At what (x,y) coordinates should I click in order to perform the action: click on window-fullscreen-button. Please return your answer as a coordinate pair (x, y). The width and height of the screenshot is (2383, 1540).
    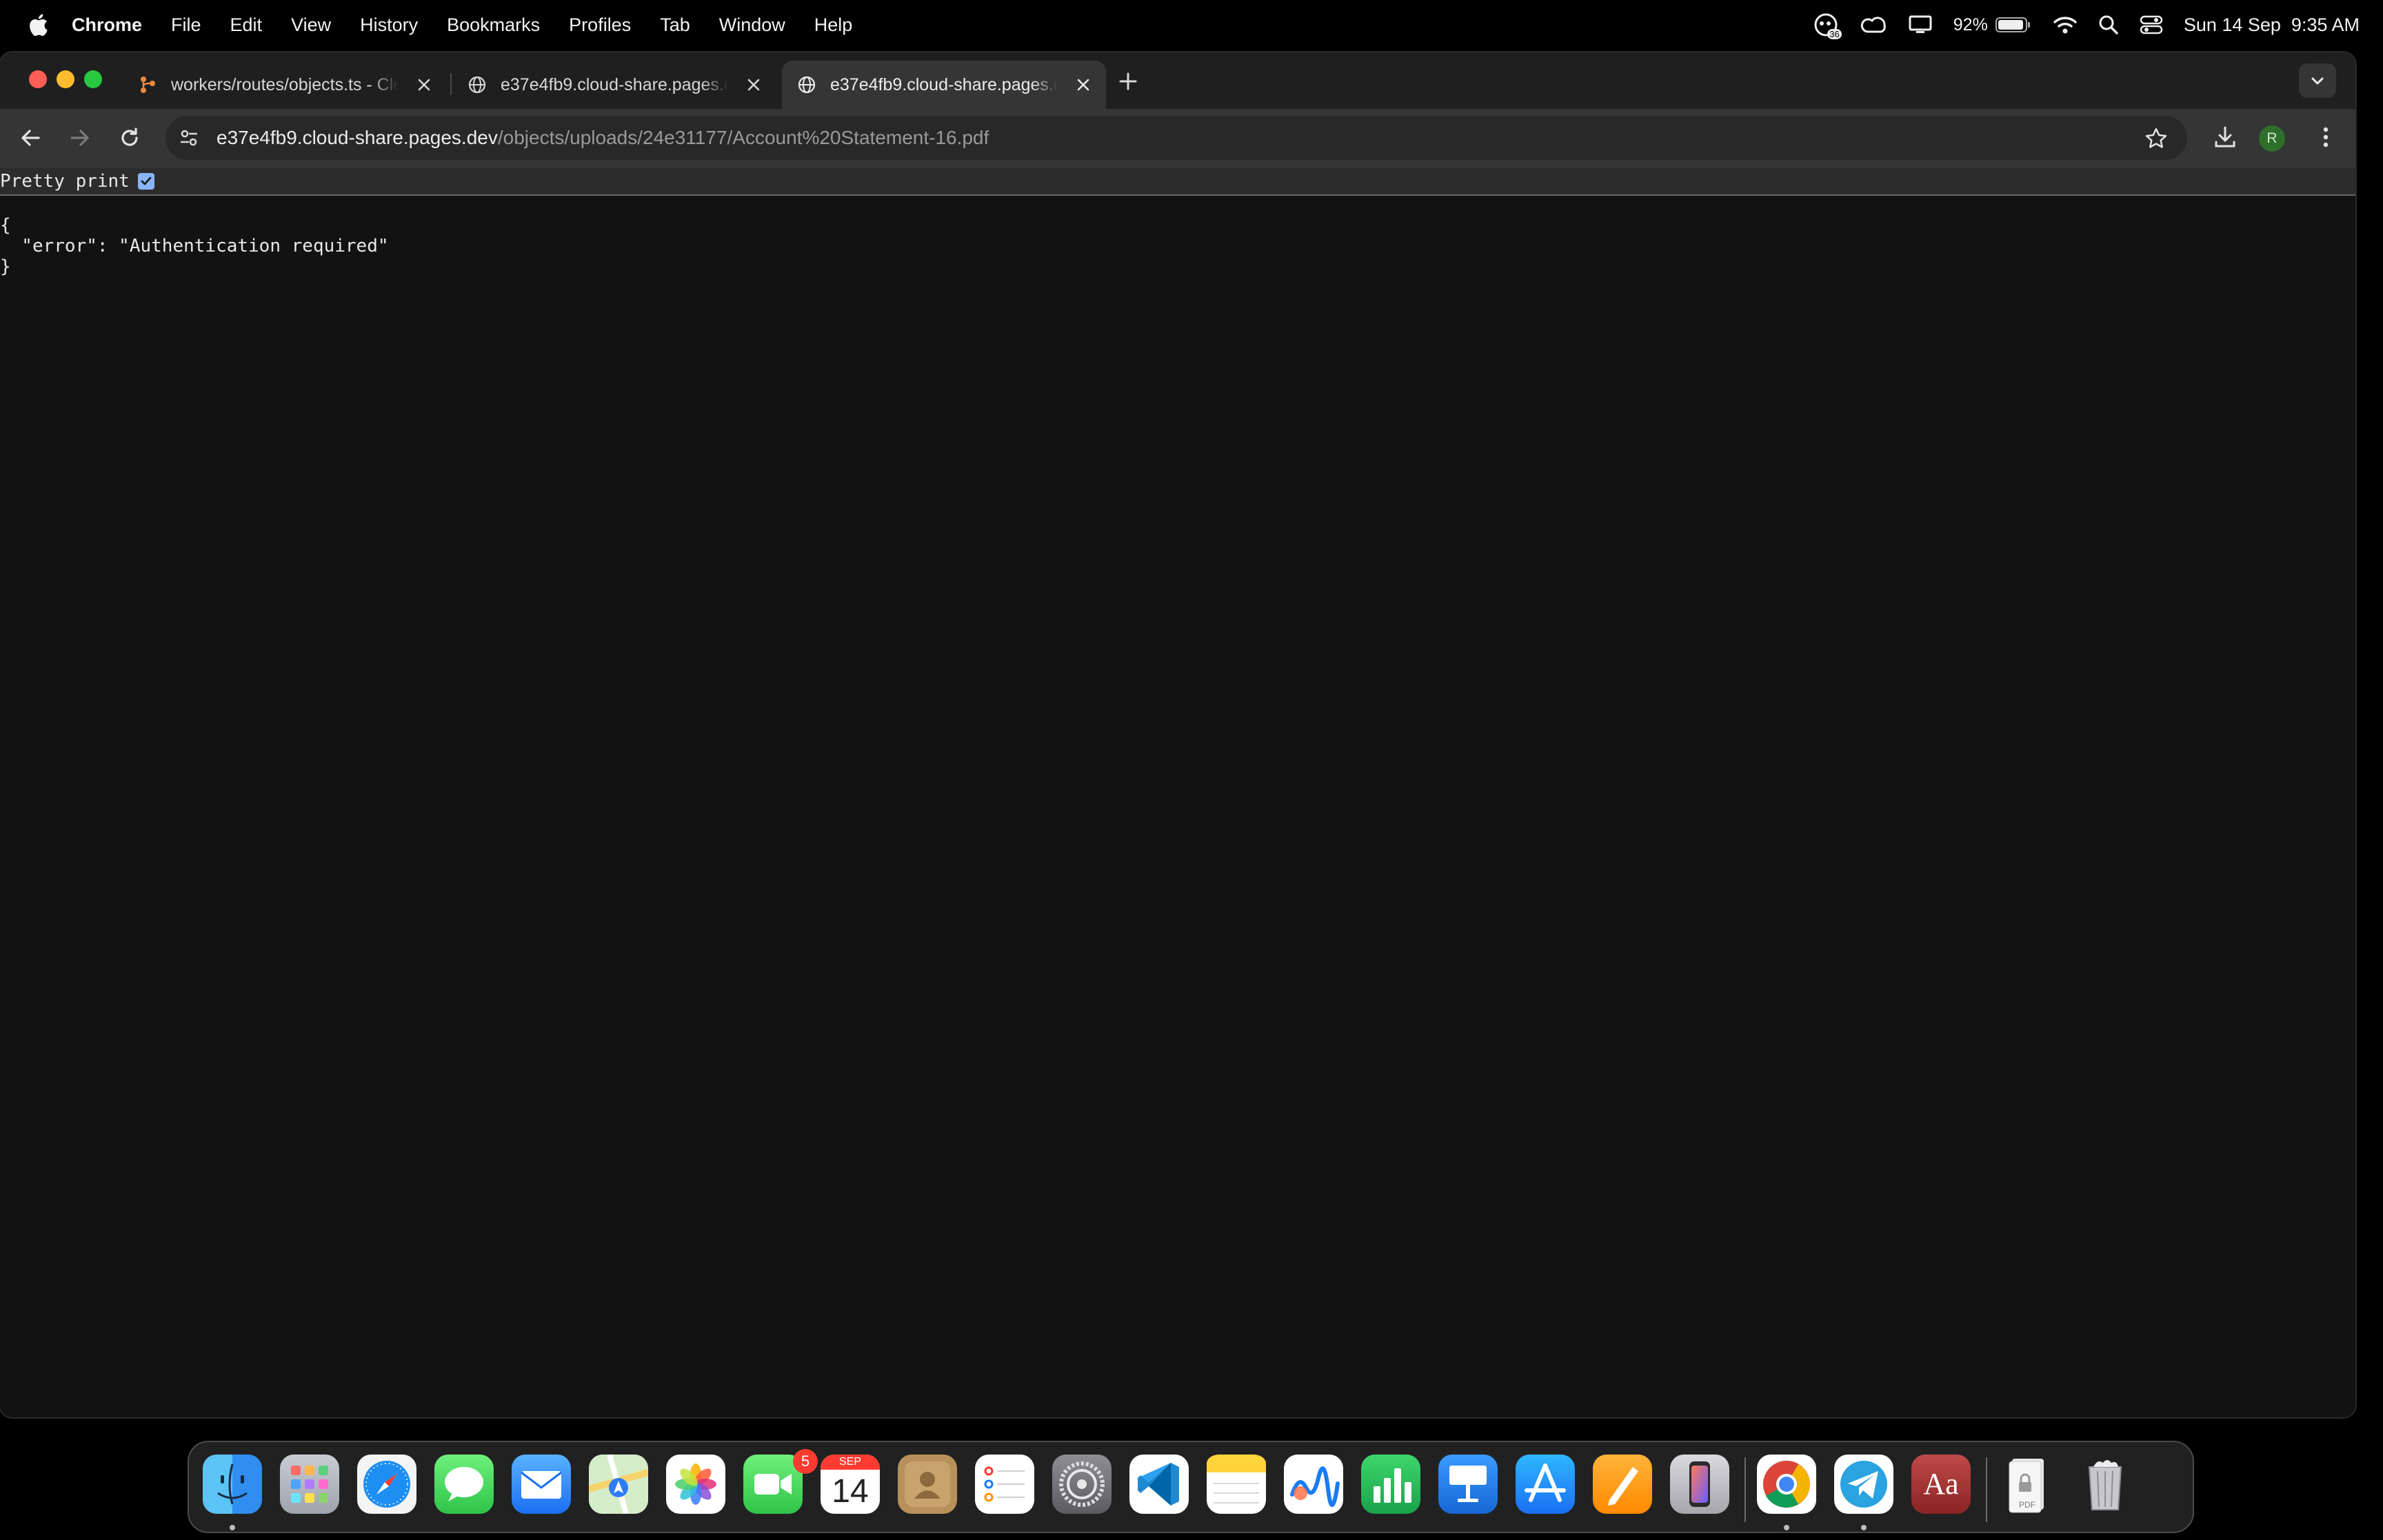
    Looking at the image, I should click on (93, 79).